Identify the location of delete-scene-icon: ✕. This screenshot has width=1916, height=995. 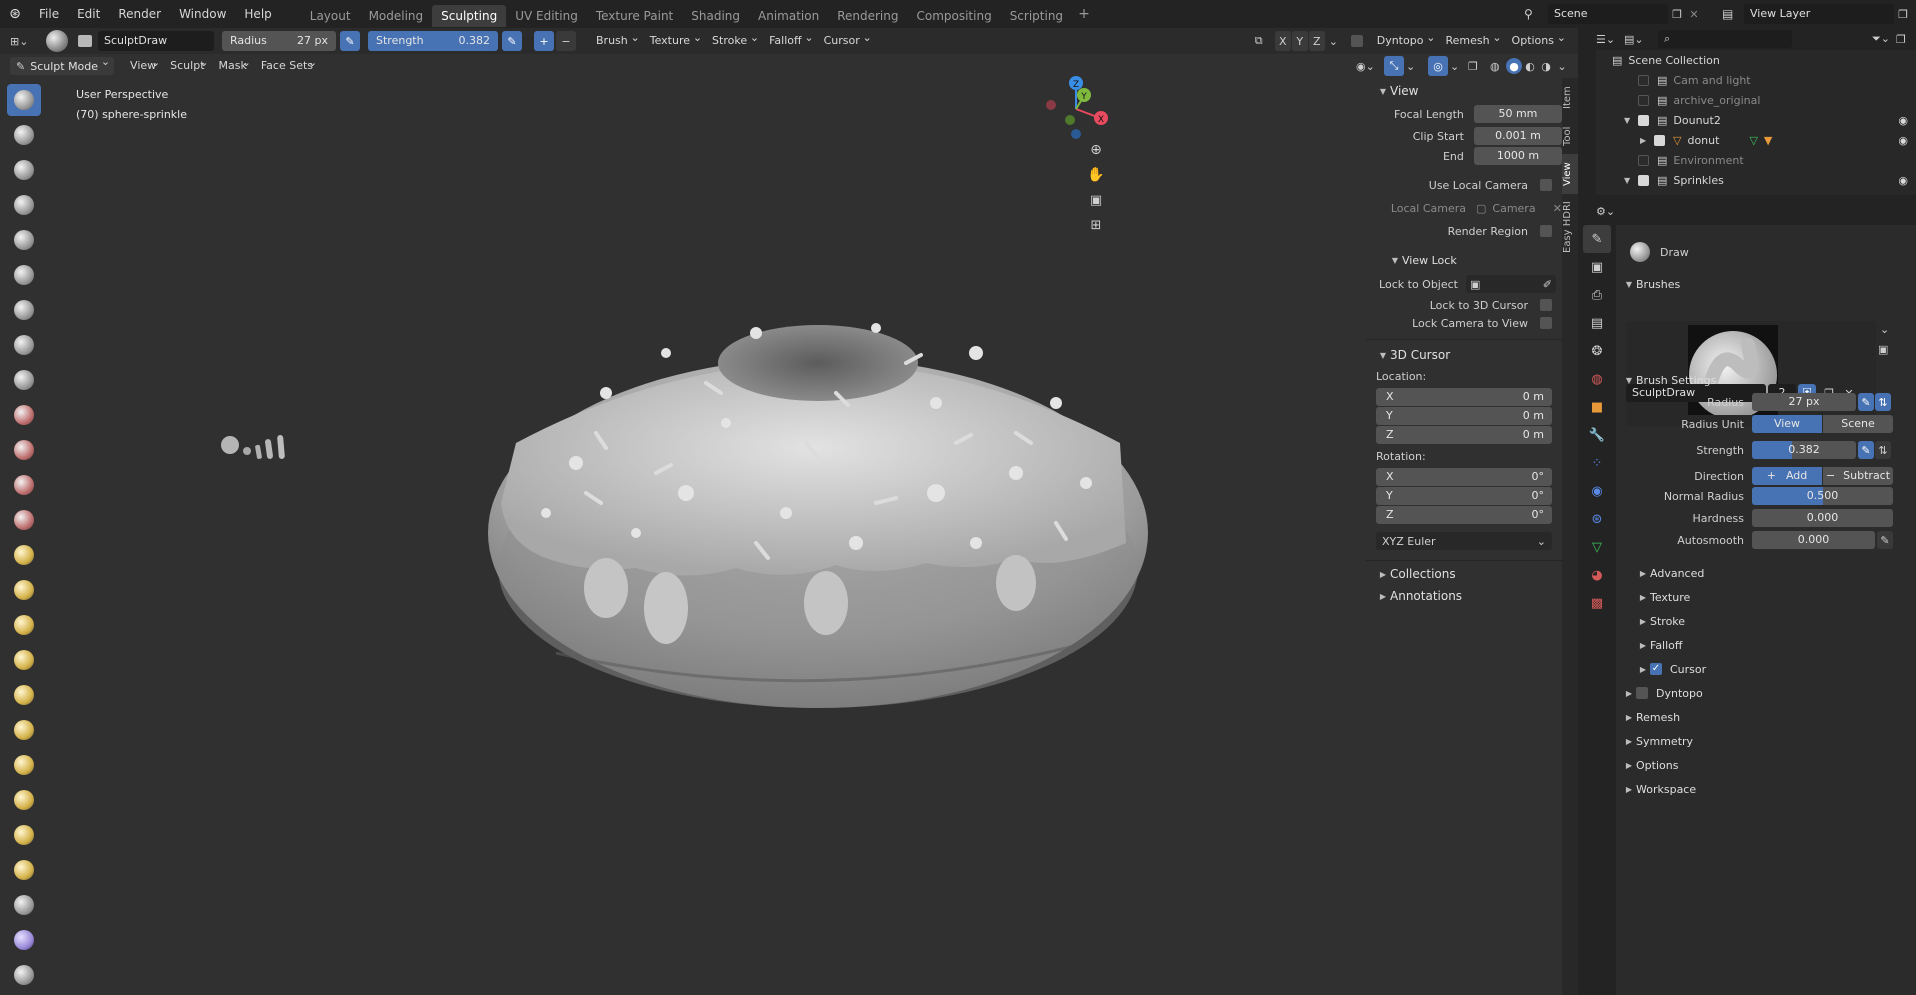
(1694, 14).